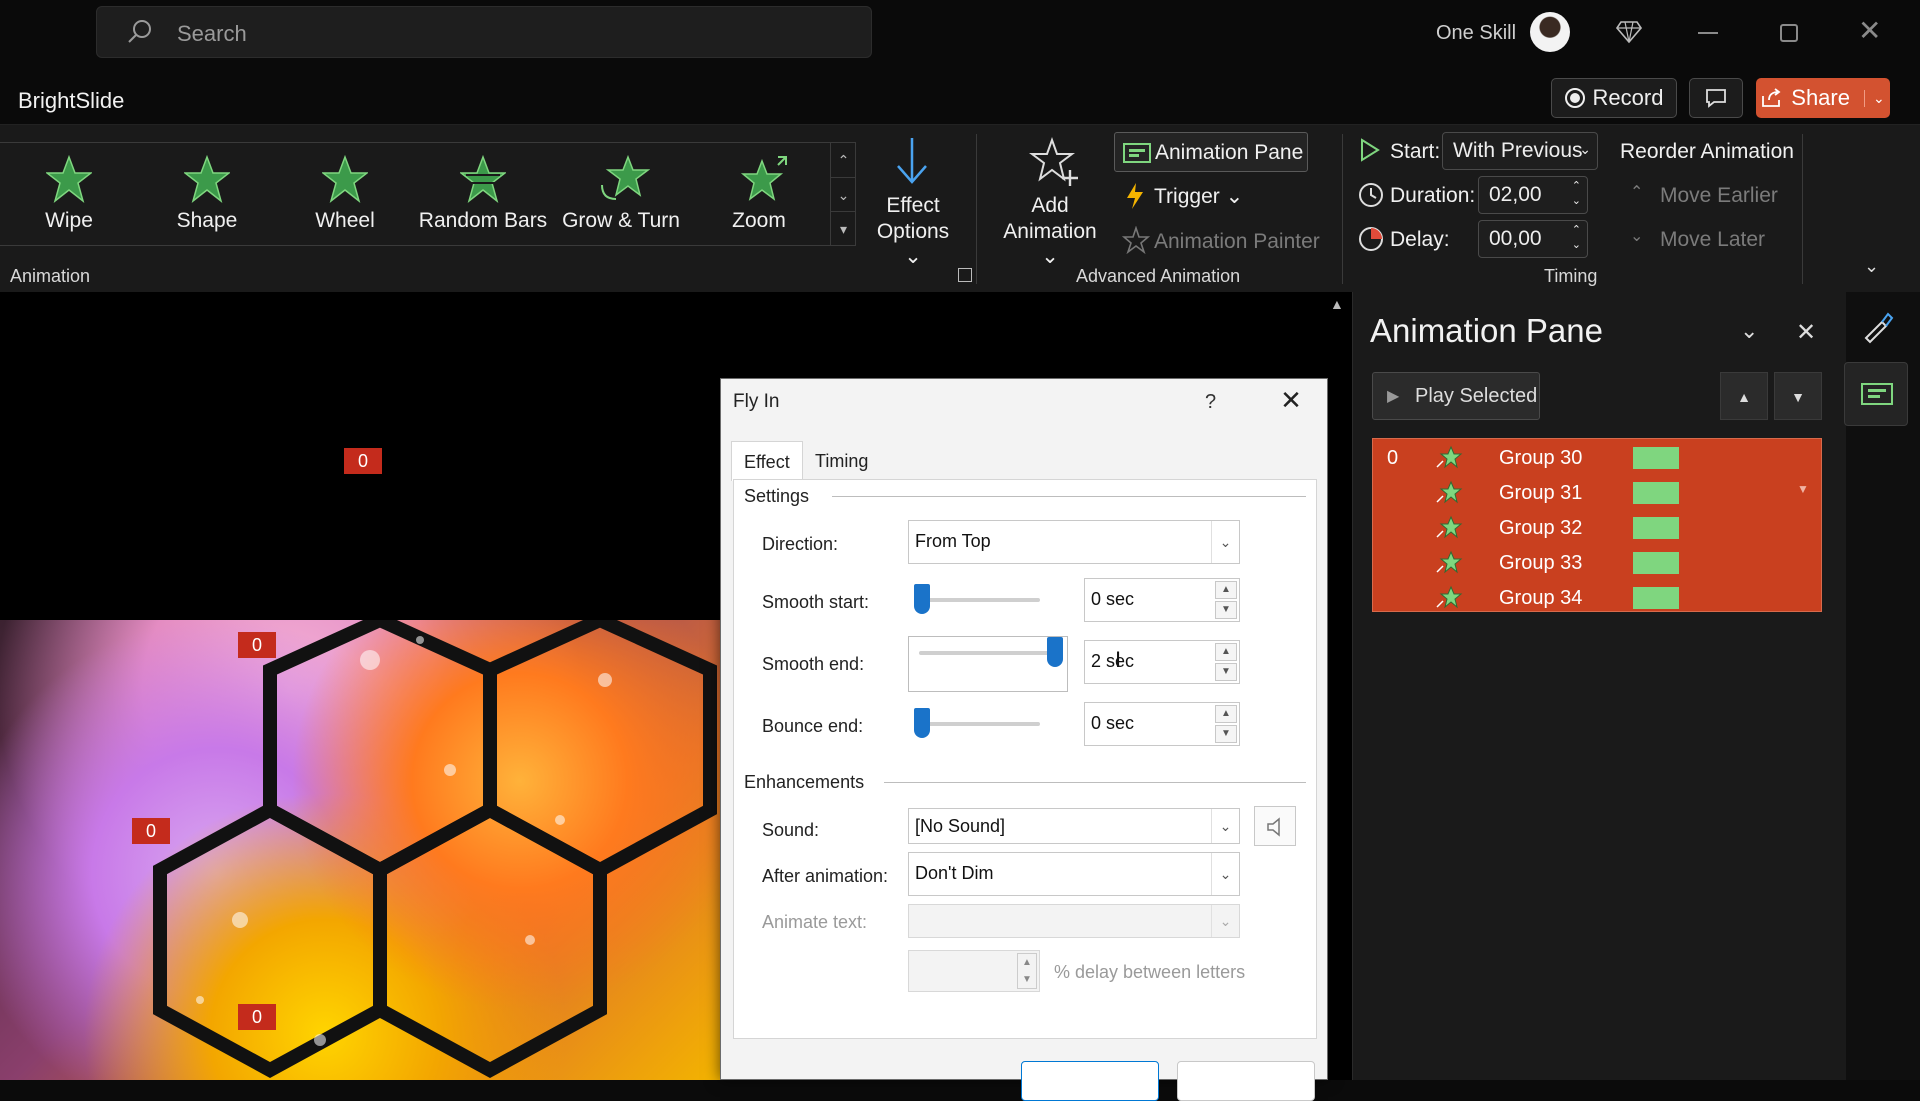 This screenshot has height=1101, width=1920. I want to click on smooth-end-spinbox: 2 sec I ▲ ▼, so click(1162, 662).